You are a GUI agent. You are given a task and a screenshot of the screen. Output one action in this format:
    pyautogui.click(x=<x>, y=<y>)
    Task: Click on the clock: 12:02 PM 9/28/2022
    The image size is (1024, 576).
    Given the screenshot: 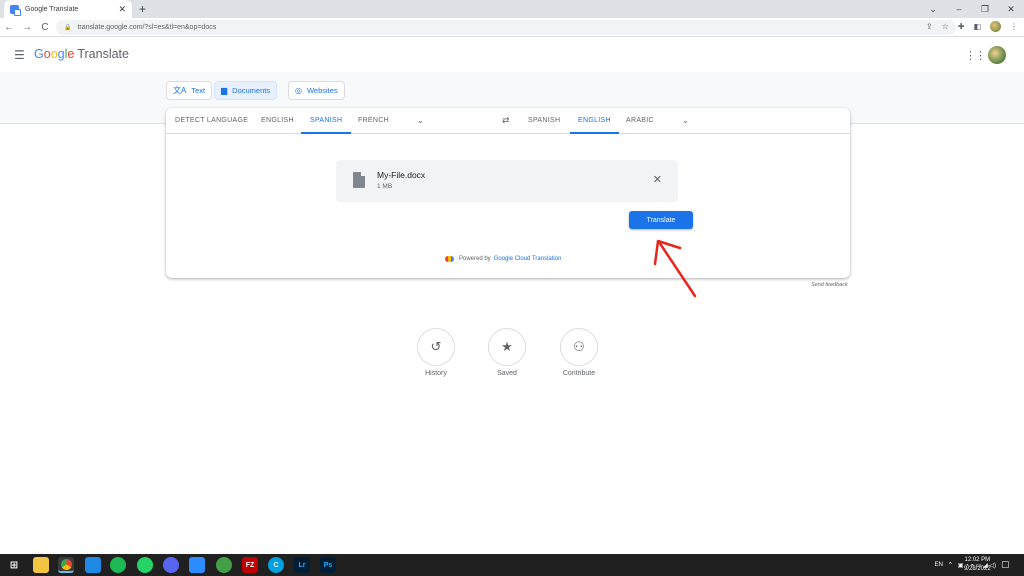 What is the action you would take?
    pyautogui.click(x=977, y=565)
    